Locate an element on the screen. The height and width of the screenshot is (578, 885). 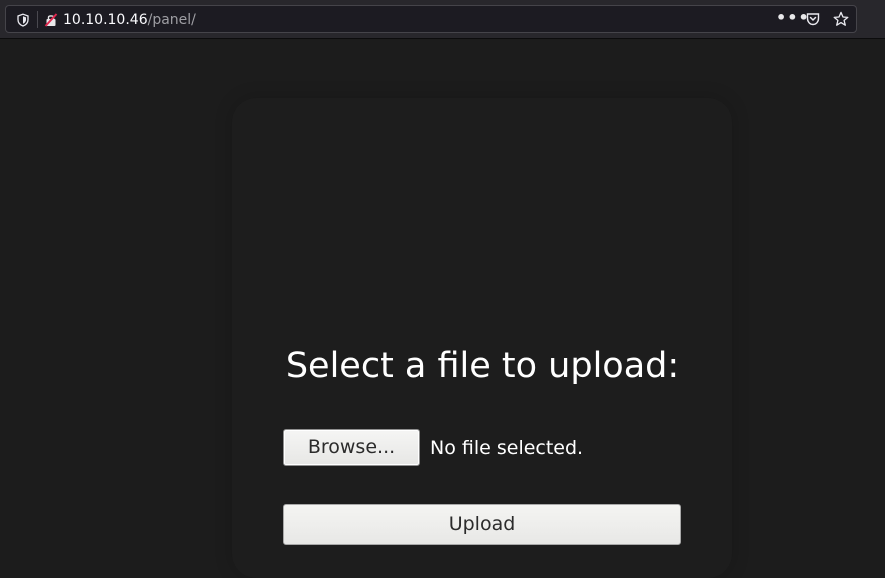
bookmark-star-icon is located at coordinates (841, 20).